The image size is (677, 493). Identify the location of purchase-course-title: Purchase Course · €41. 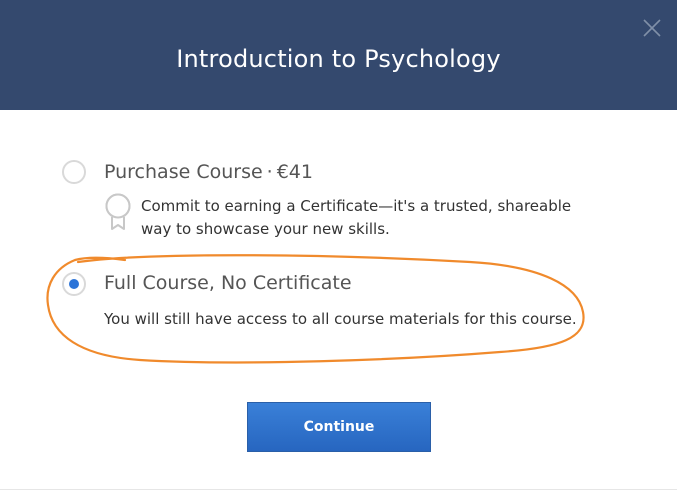
(208, 172).